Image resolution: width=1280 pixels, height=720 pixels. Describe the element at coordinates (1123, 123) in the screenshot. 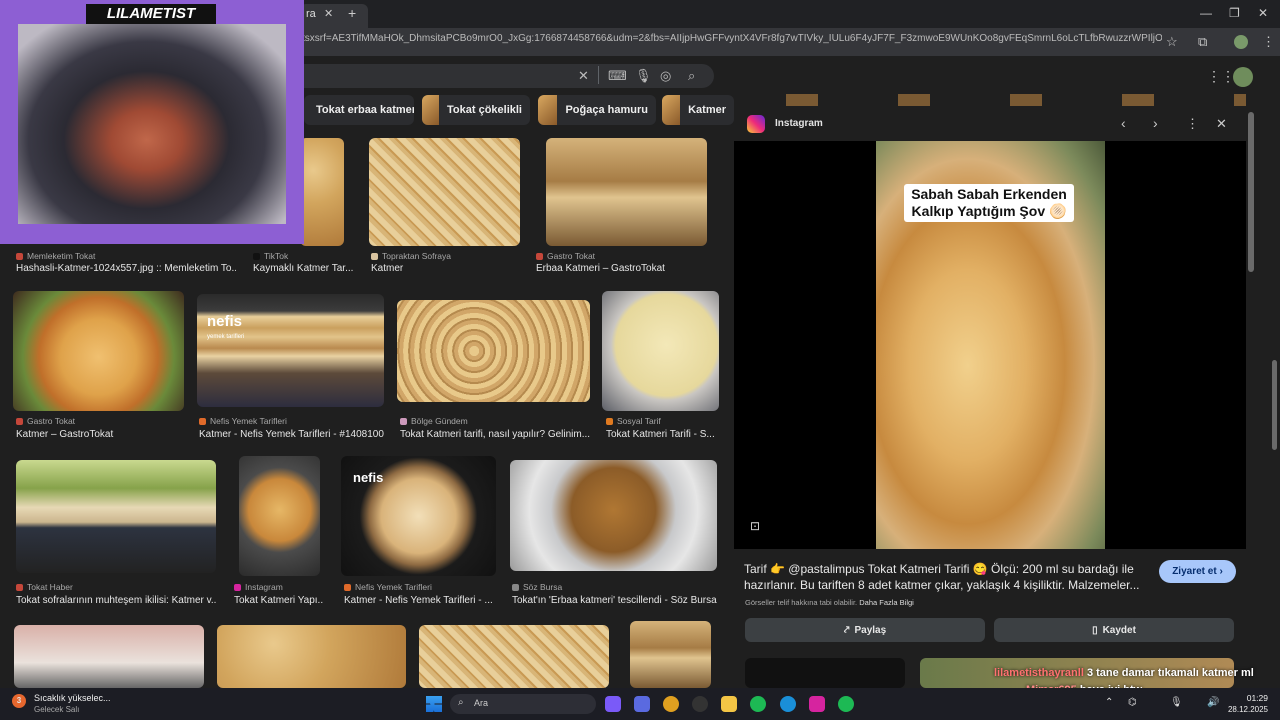

I see `previous-icon: ‹` at that location.